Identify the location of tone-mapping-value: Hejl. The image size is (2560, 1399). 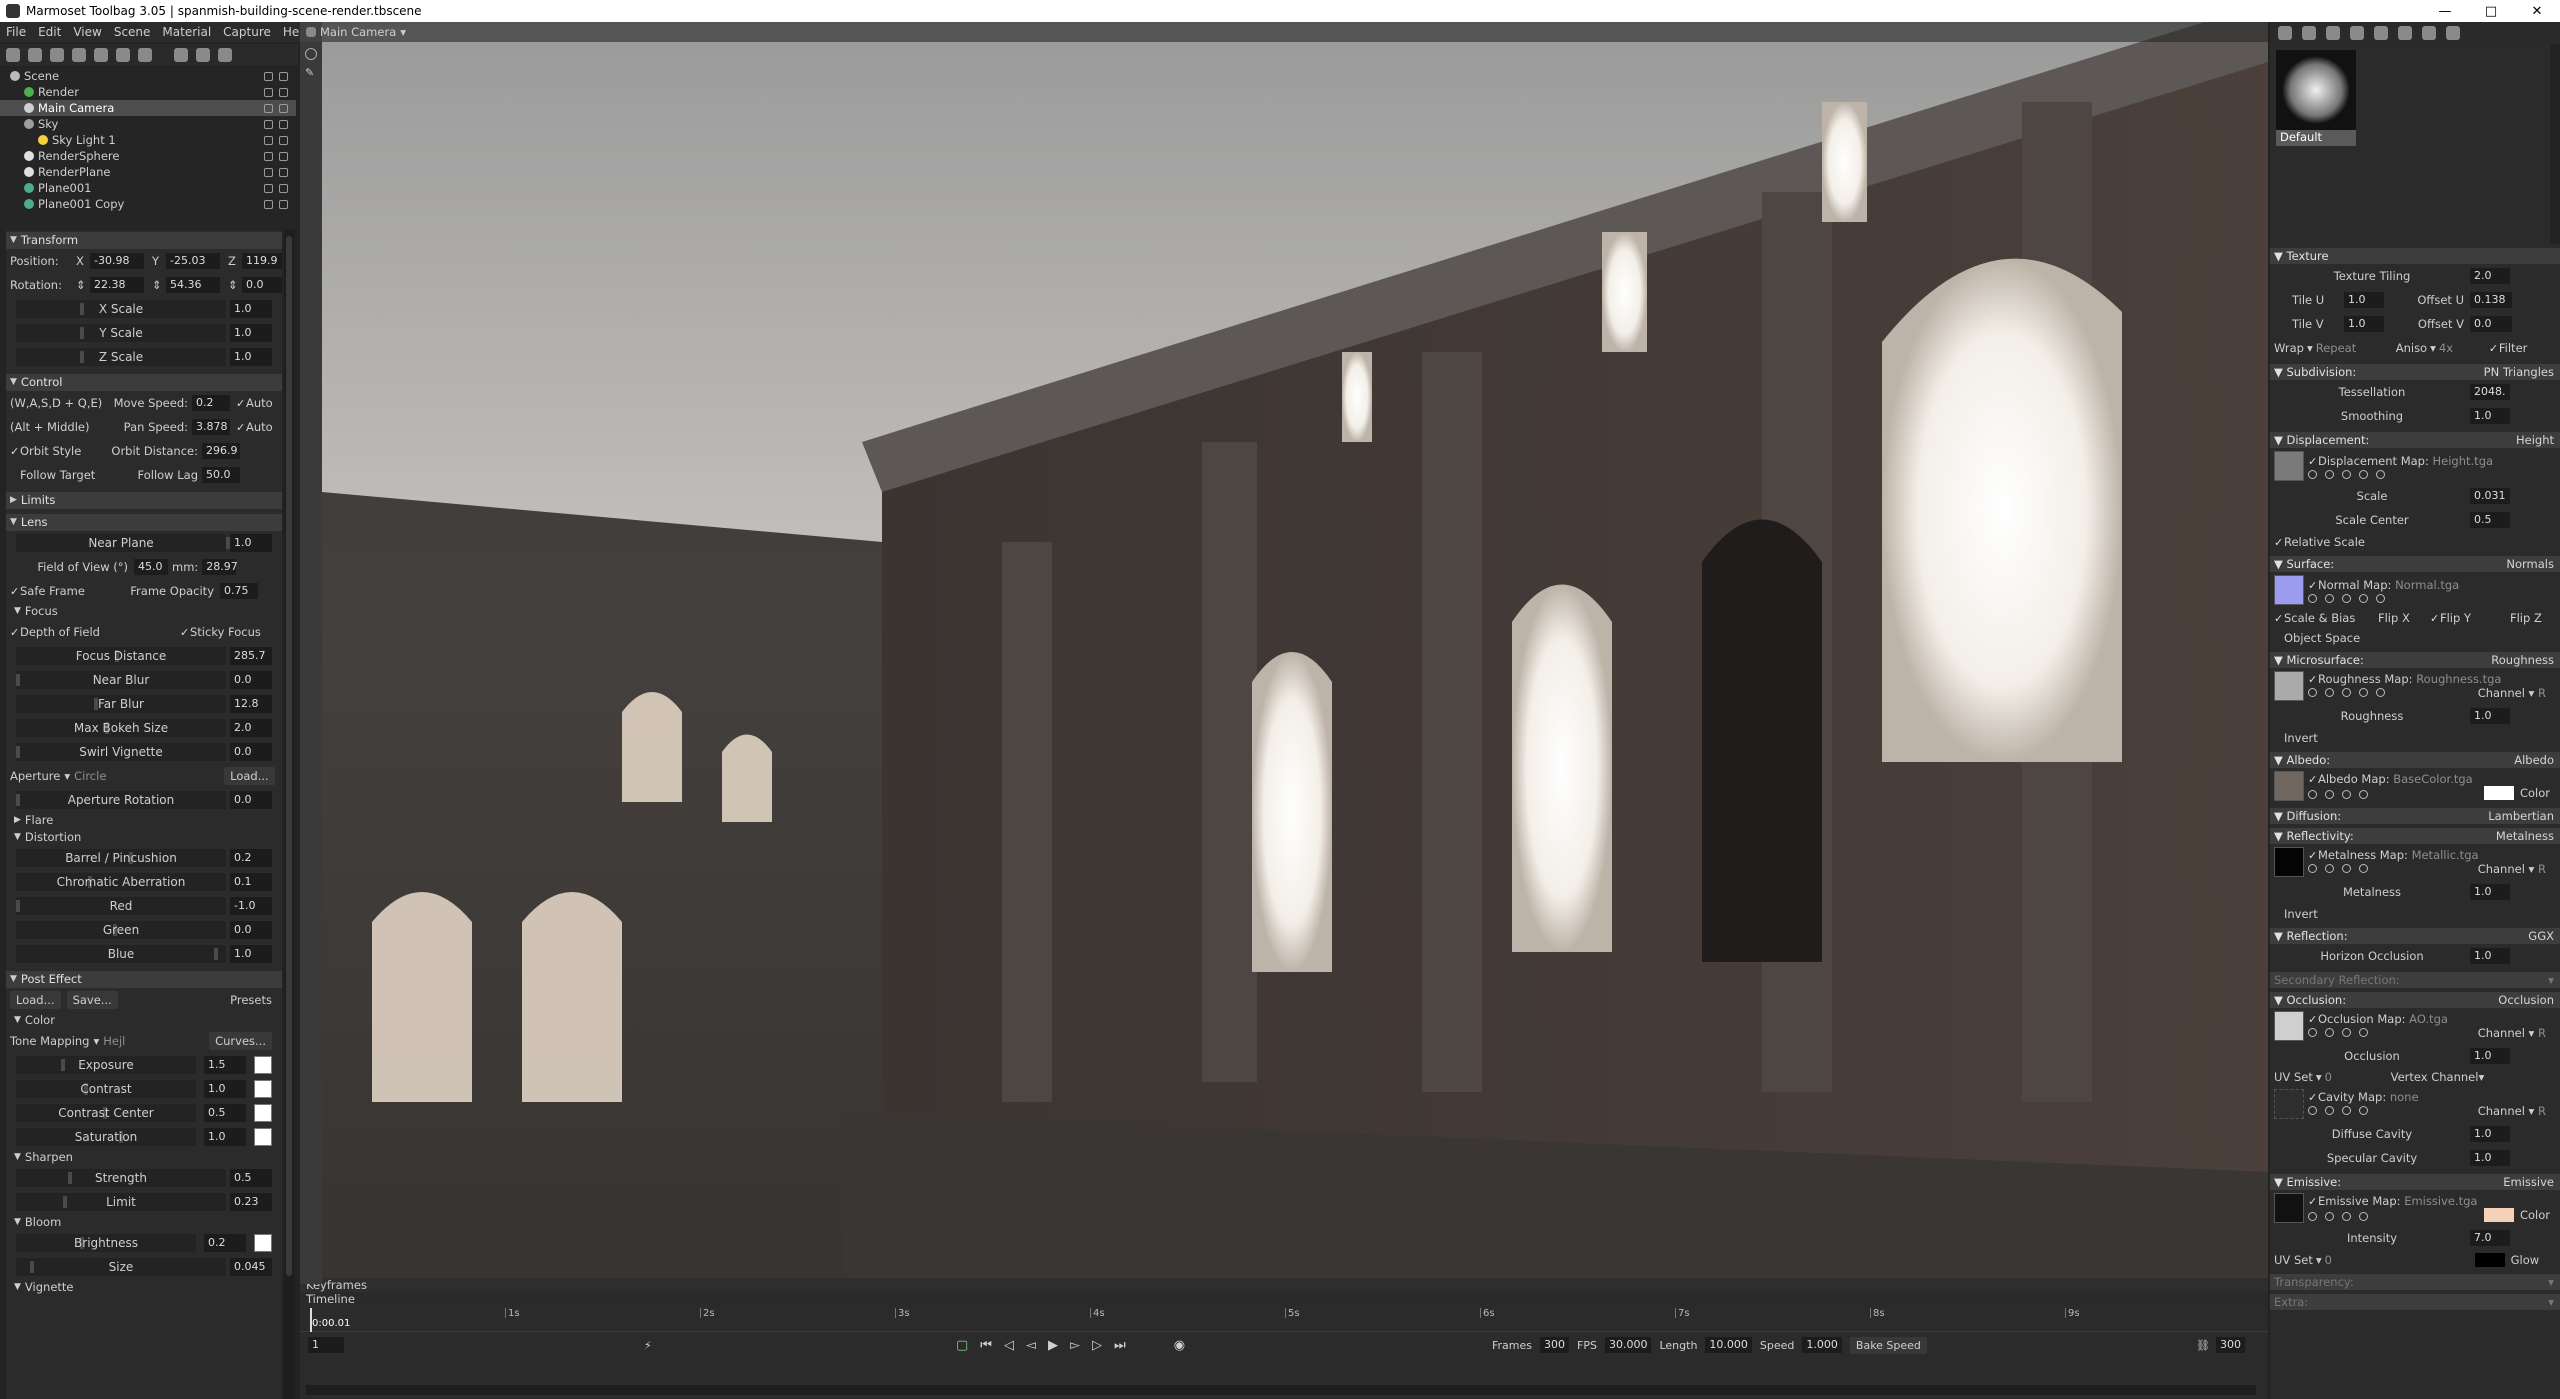
(148, 1041).